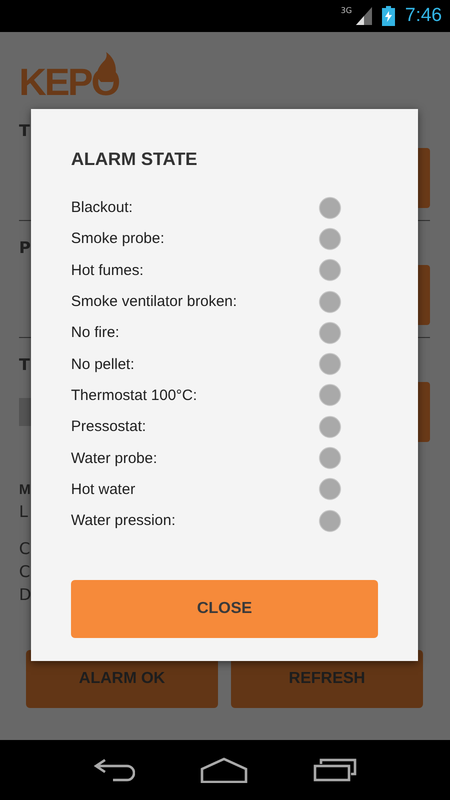 The height and width of the screenshot is (800, 450). What do you see at coordinates (25, 489) in the screenshot?
I see `info-title: M` at bounding box center [25, 489].